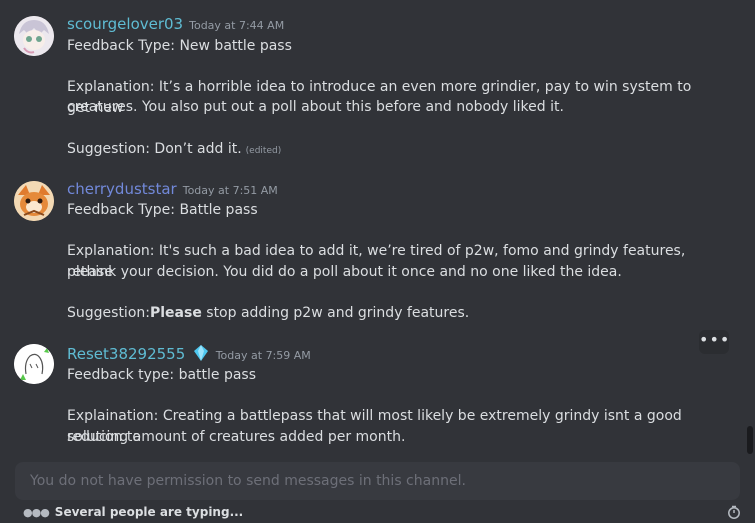 Image resolution: width=755 pixels, height=523 pixels. Describe the element at coordinates (108, 313) in the screenshot. I see `suggestion-prefix: Suggestion:` at that location.